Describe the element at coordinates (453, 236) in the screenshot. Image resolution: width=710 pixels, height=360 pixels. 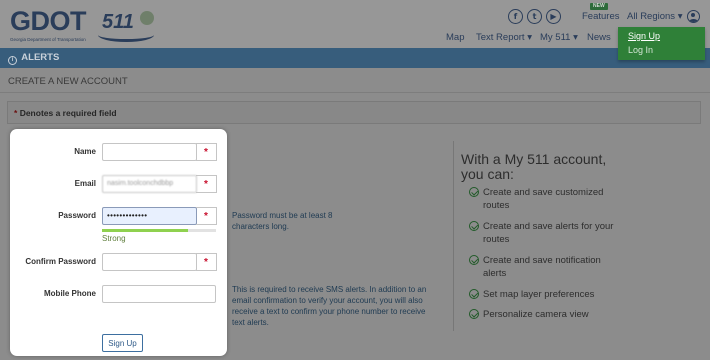
I see `promo-divider` at that location.